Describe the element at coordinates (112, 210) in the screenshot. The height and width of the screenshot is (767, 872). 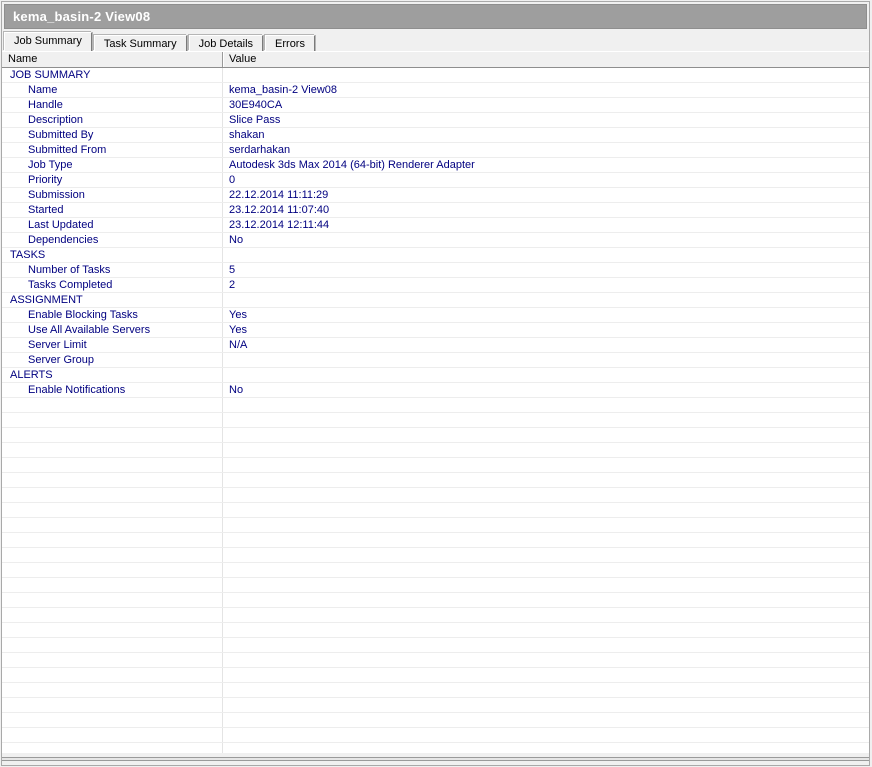
I see `row-name-cell: Started` at that location.